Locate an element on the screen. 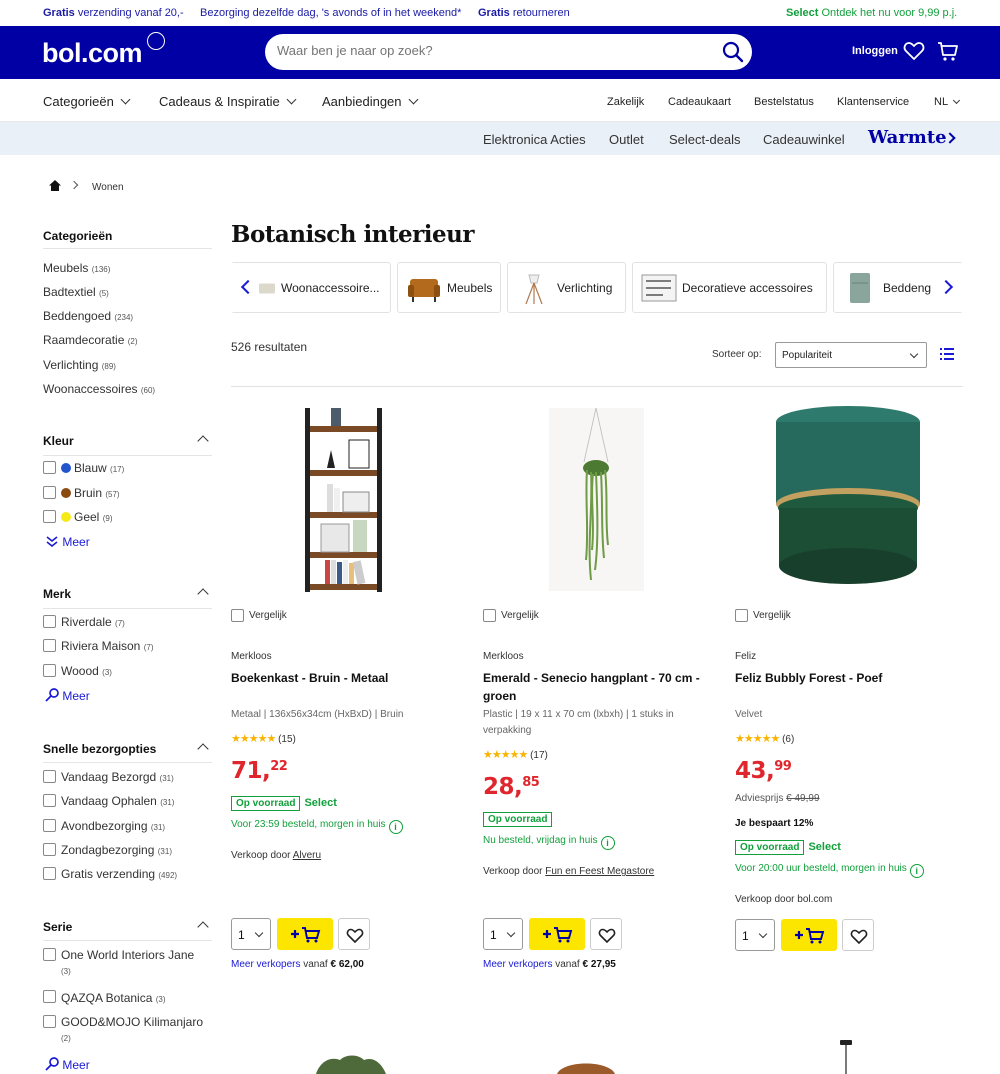 This screenshot has height=1074, width=1000. delivery-option: Avondbezorging (31) is located at coordinates (113, 826).